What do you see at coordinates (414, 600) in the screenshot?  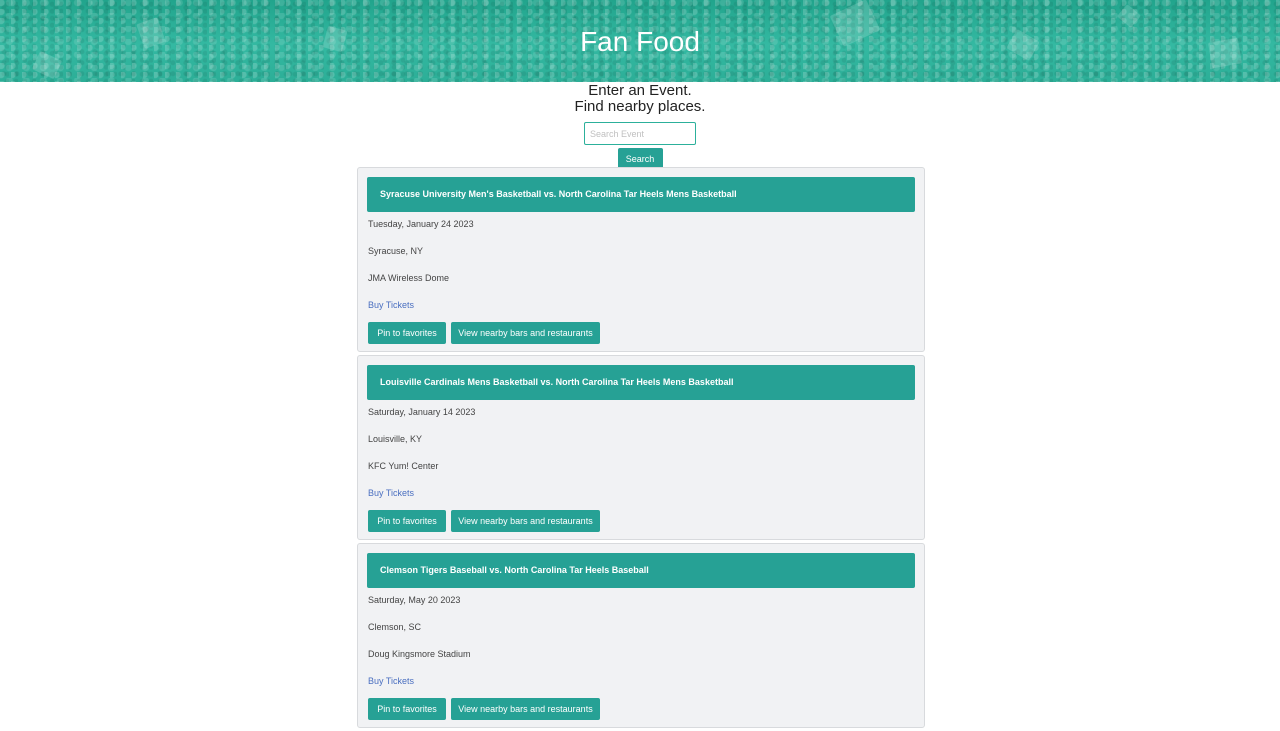 I see `event-date: Saturday, May 20 2023` at bounding box center [414, 600].